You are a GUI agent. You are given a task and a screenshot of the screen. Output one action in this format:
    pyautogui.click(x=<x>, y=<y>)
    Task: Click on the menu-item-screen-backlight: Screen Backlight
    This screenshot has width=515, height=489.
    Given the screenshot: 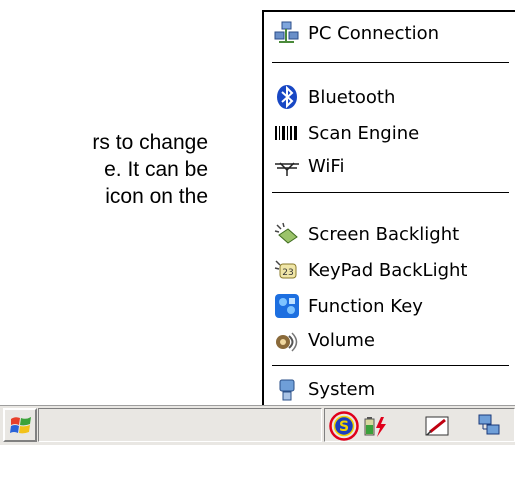 What is the action you would take?
    pyautogui.click(x=389, y=234)
    